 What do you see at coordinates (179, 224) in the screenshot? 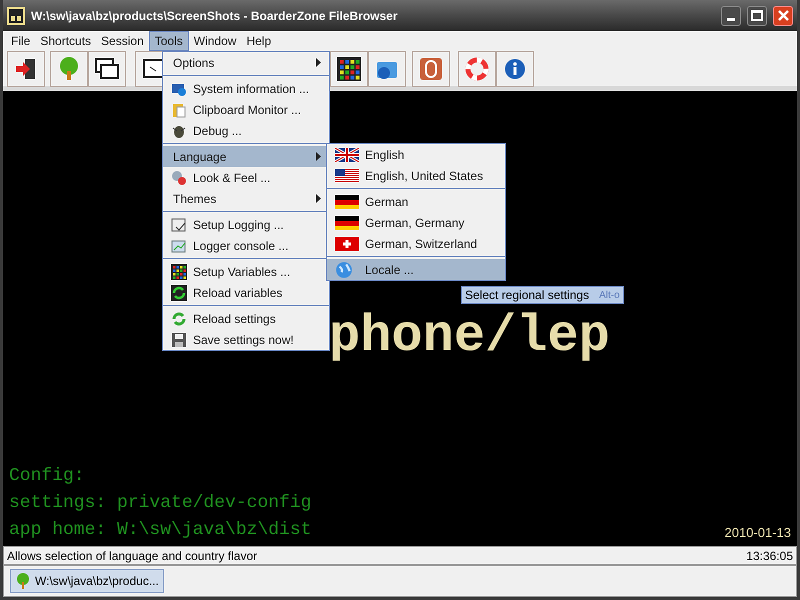
I see `window-check-icon` at bounding box center [179, 224].